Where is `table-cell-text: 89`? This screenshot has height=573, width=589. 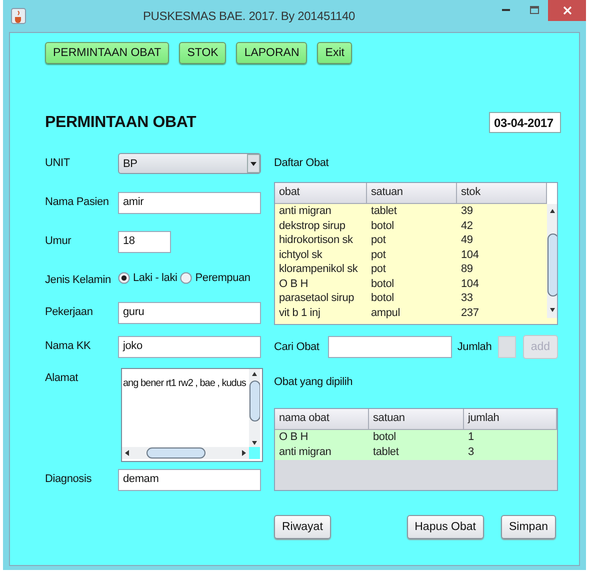 table-cell-text: 89 is located at coordinates (467, 269).